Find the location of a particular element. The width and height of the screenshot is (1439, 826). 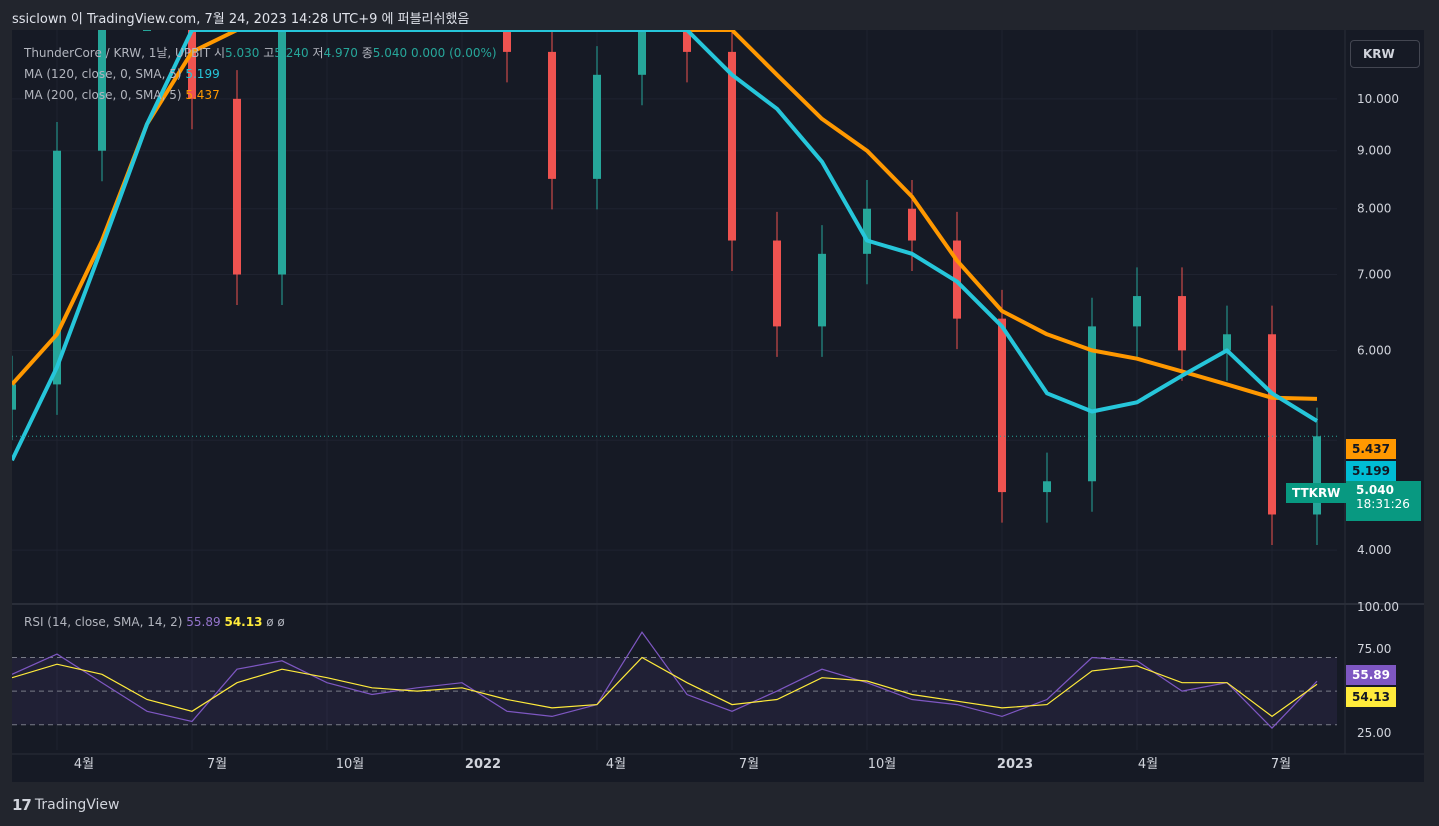

price-tick-label: 8.000 is located at coordinates (1374, 209).